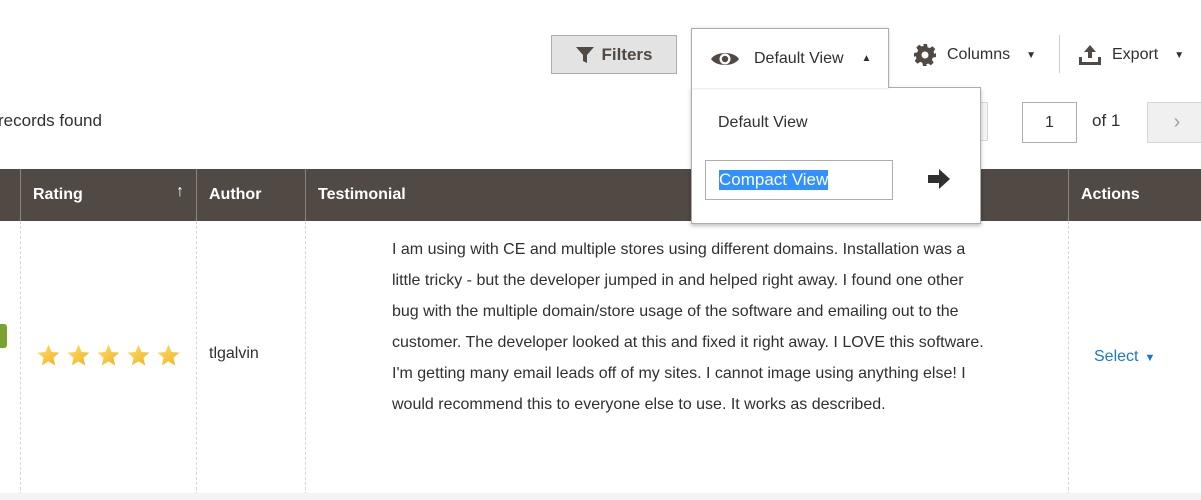 The image size is (1201, 500). What do you see at coordinates (939, 179) in the screenshot?
I see `arrow-right-icon` at bounding box center [939, 179].